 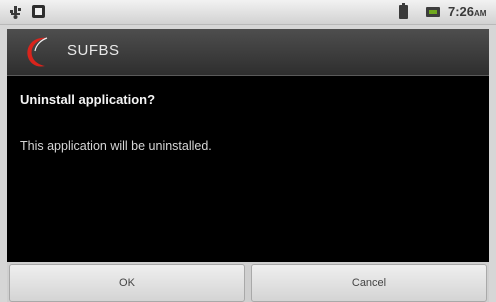 What do you see at coordinates (127, 283) in the screenshot?
I see `ok-button: OK` at bounding box center [127, 283].